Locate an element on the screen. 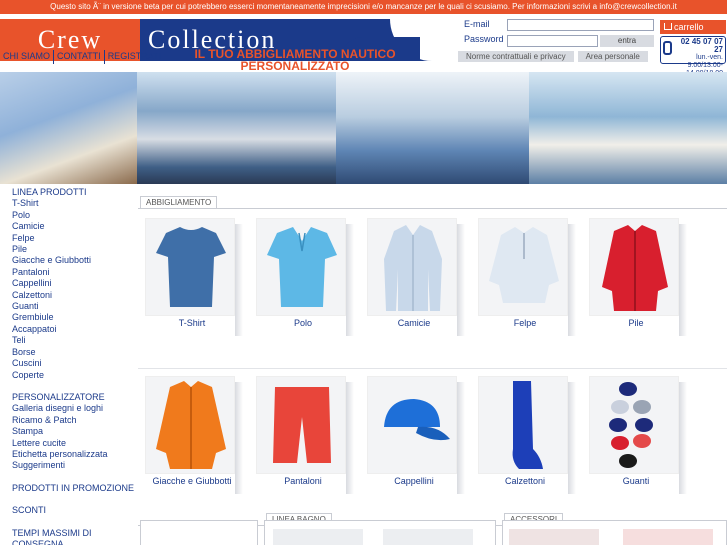 This screenshot has height=545, width=727. sidebar-title-linea-prodotti: LINEA PRODOTTI is located at coordinates (75, 192).